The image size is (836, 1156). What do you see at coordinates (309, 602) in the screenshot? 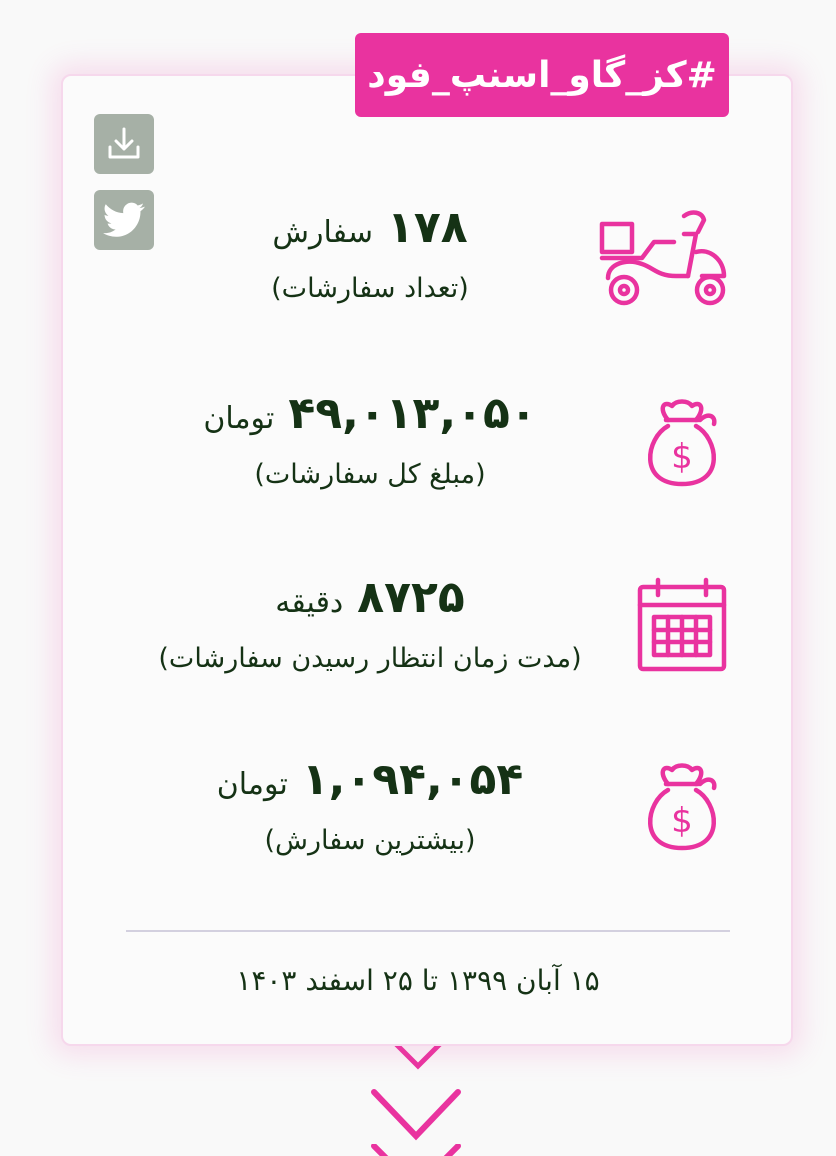
I see `stat-unit: دقیقه` at bounding box center [309, 602].